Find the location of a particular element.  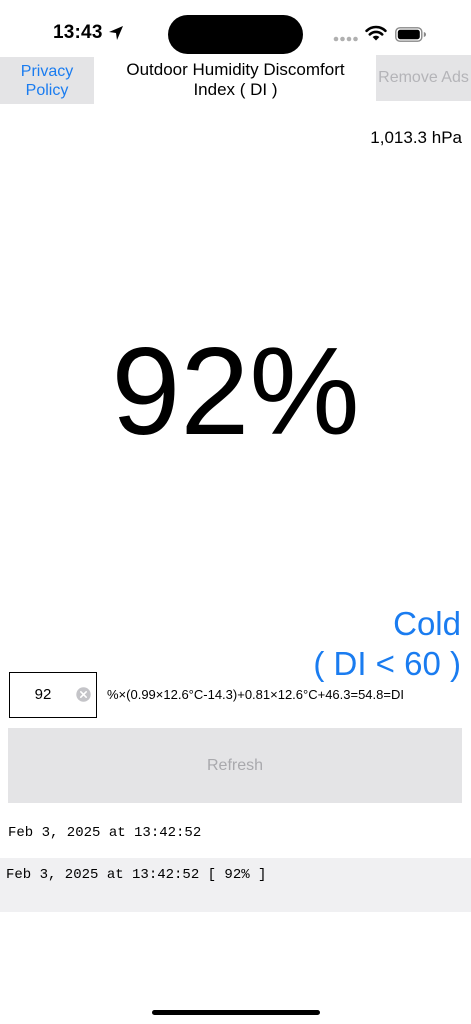

remove-ads-button: Remove Ads is located at coordinates (423, 78).